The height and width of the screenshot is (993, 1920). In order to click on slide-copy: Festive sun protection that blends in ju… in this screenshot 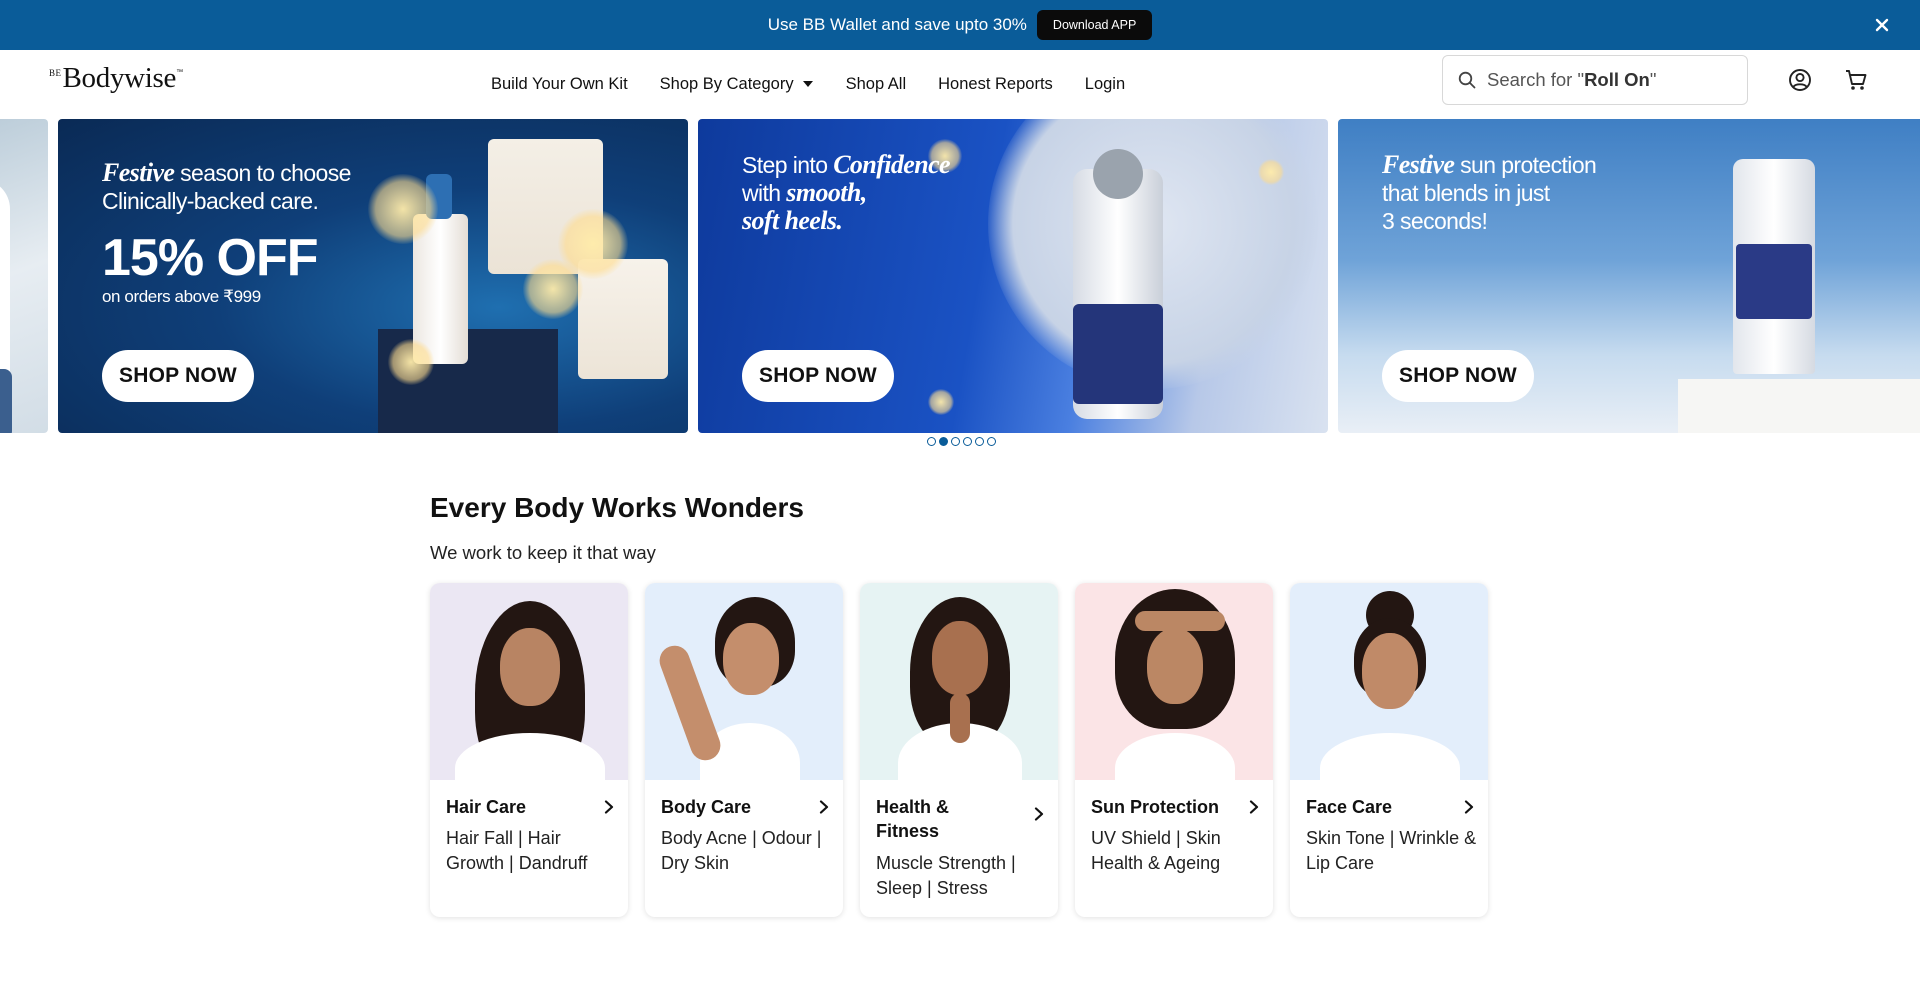, I will do `click(1489, 192)`.